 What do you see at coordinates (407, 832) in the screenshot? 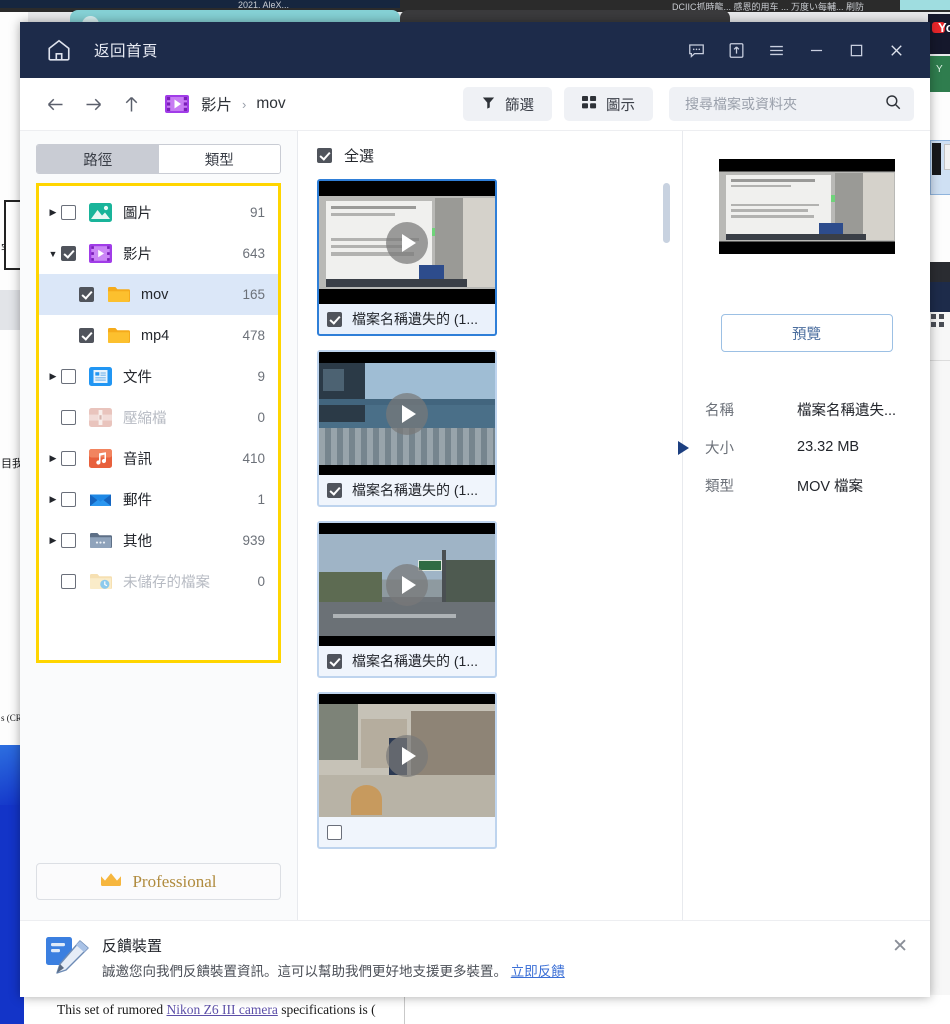
I see `file-card-footer` at bounding box center [407, 832].